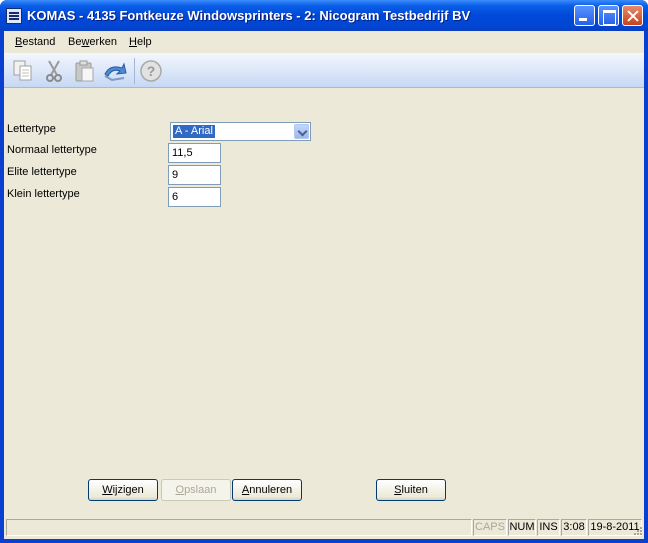 This screenshot has width=648, height=543. I want to click on maximize-button, so click(608, 15).